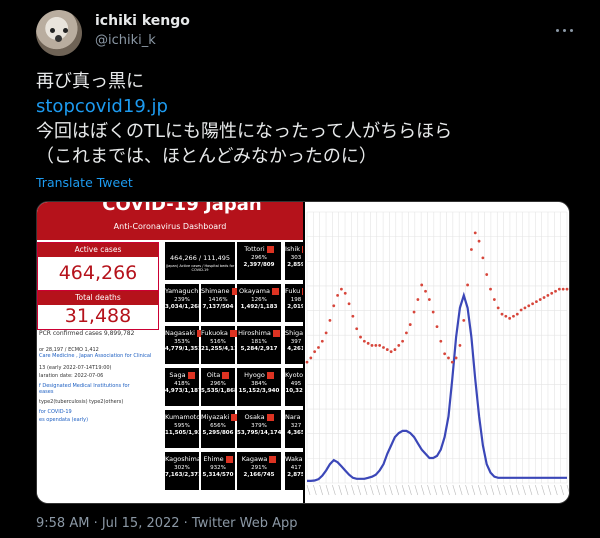 This screenshot has height=538, width=600. What do you see at coordinates (170, 226) in the screenshot?
I see `dashboard-subtitle: Anti-Coronavirus Dashboard` at bounding box center [170, 226].